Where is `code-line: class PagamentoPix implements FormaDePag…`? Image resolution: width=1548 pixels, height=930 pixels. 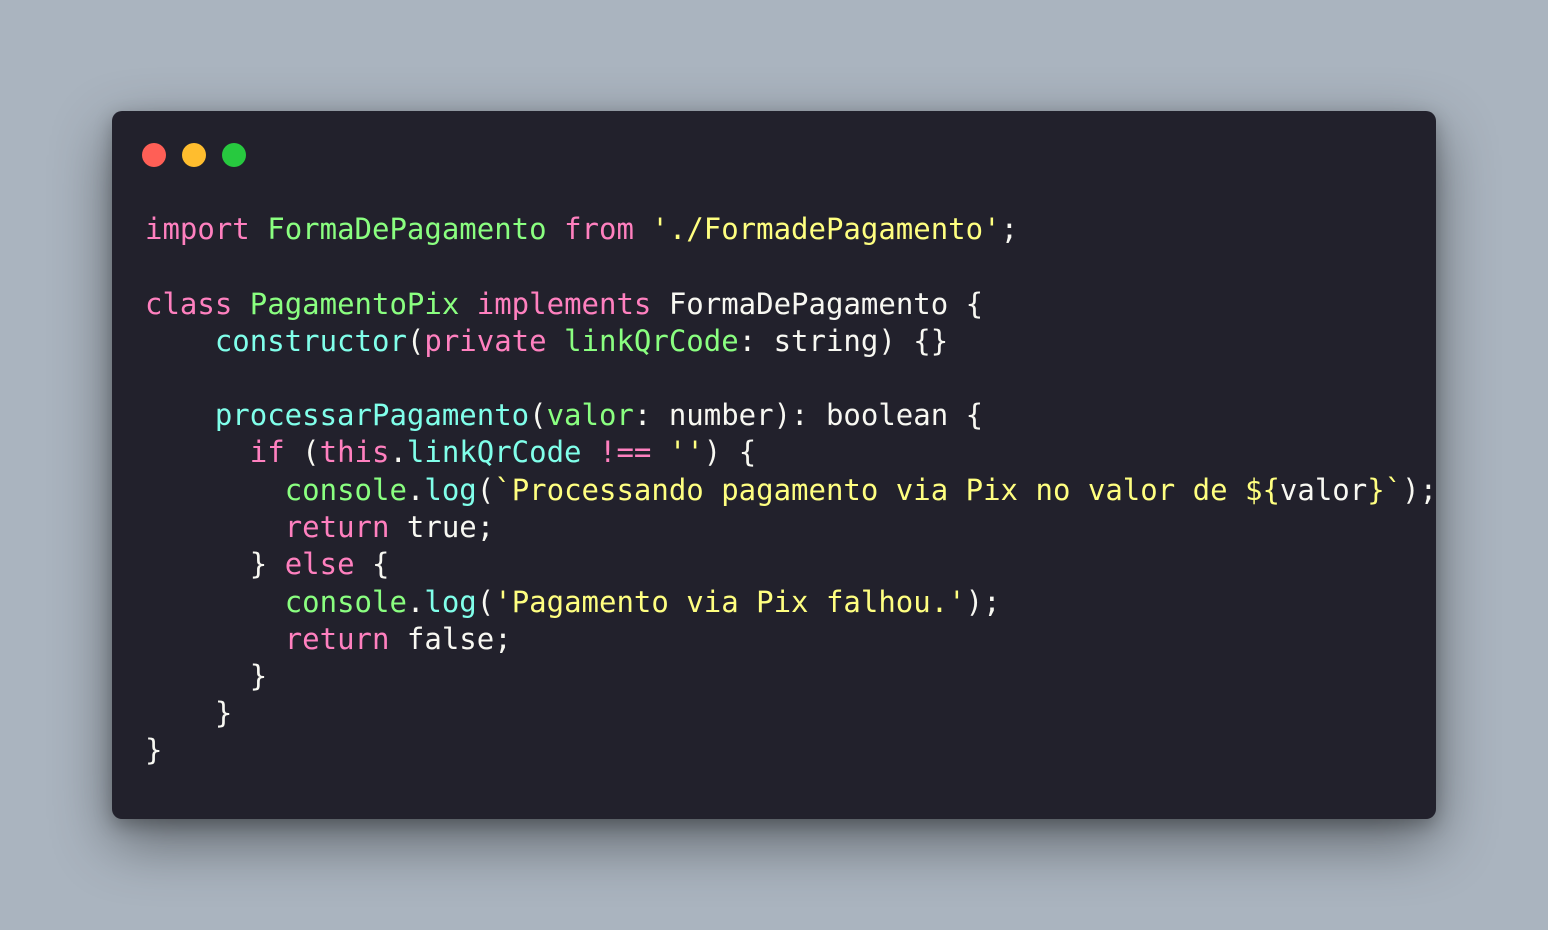 code-line: class PagamentoPix implements FormaDePag… is located at coordinates (564, 304).